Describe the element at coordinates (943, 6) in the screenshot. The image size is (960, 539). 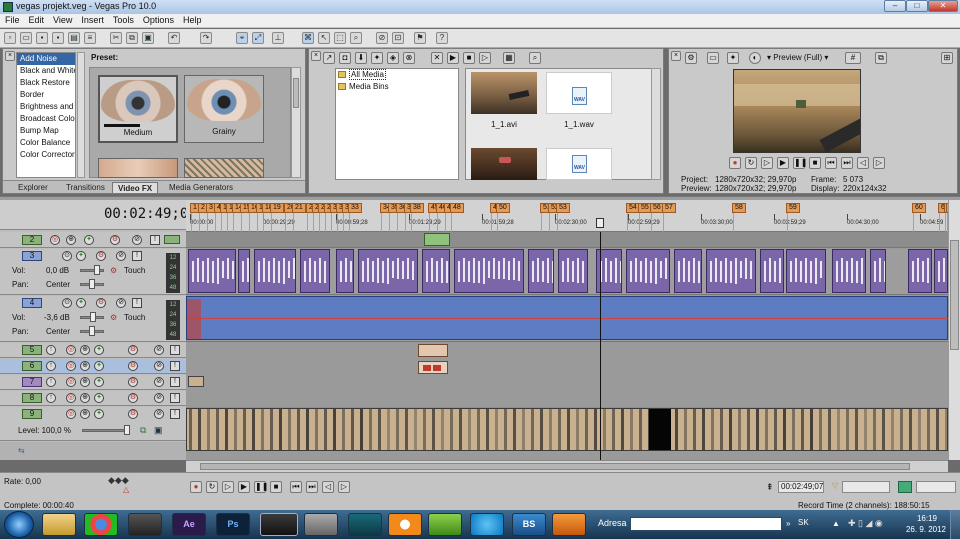
I see `close-button: ✕` at that location.